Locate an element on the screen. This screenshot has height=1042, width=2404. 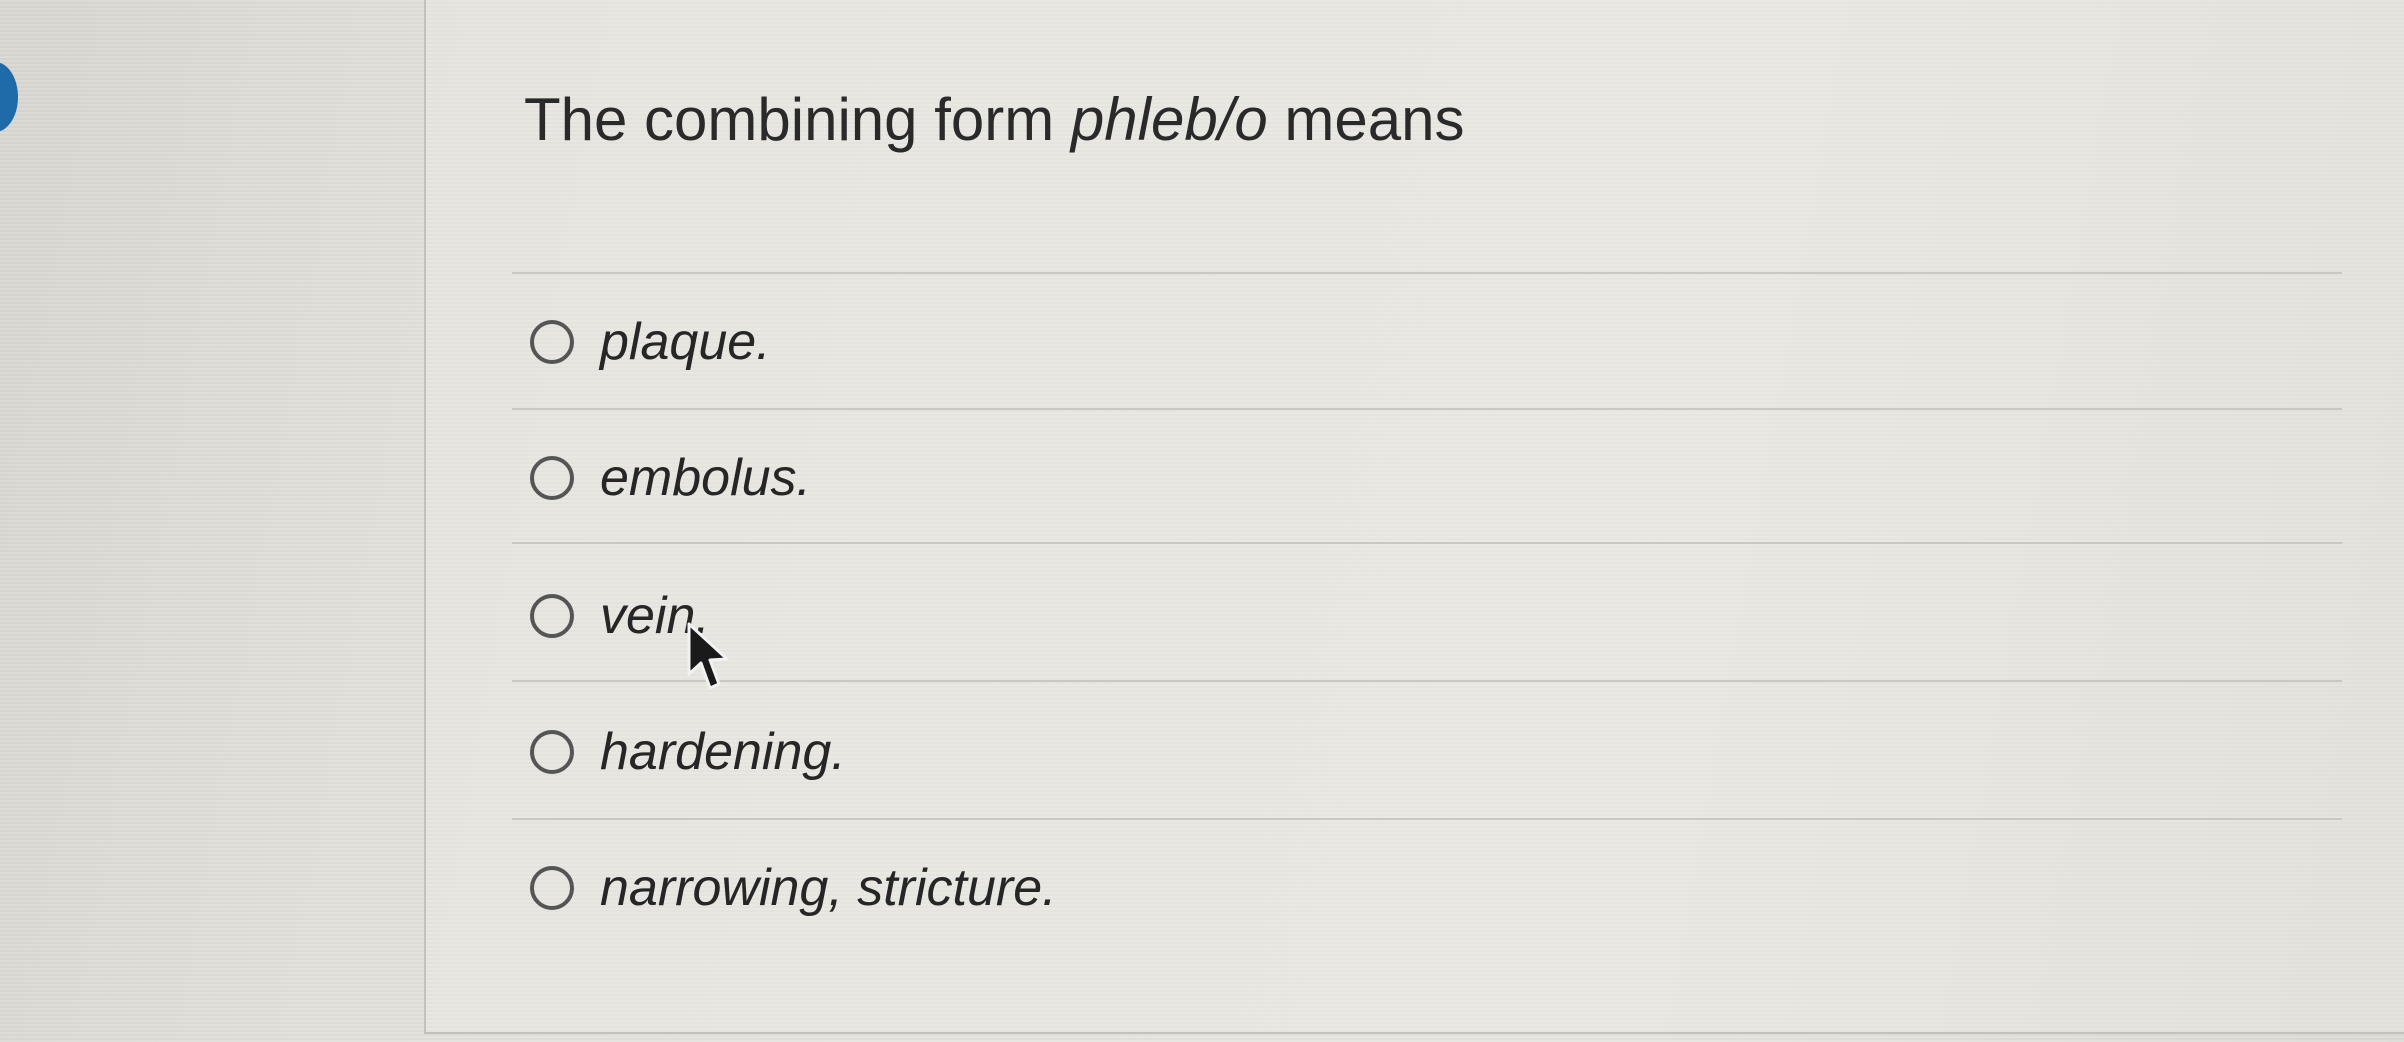
option-label: plaque. is located at coordinates (685, 342).